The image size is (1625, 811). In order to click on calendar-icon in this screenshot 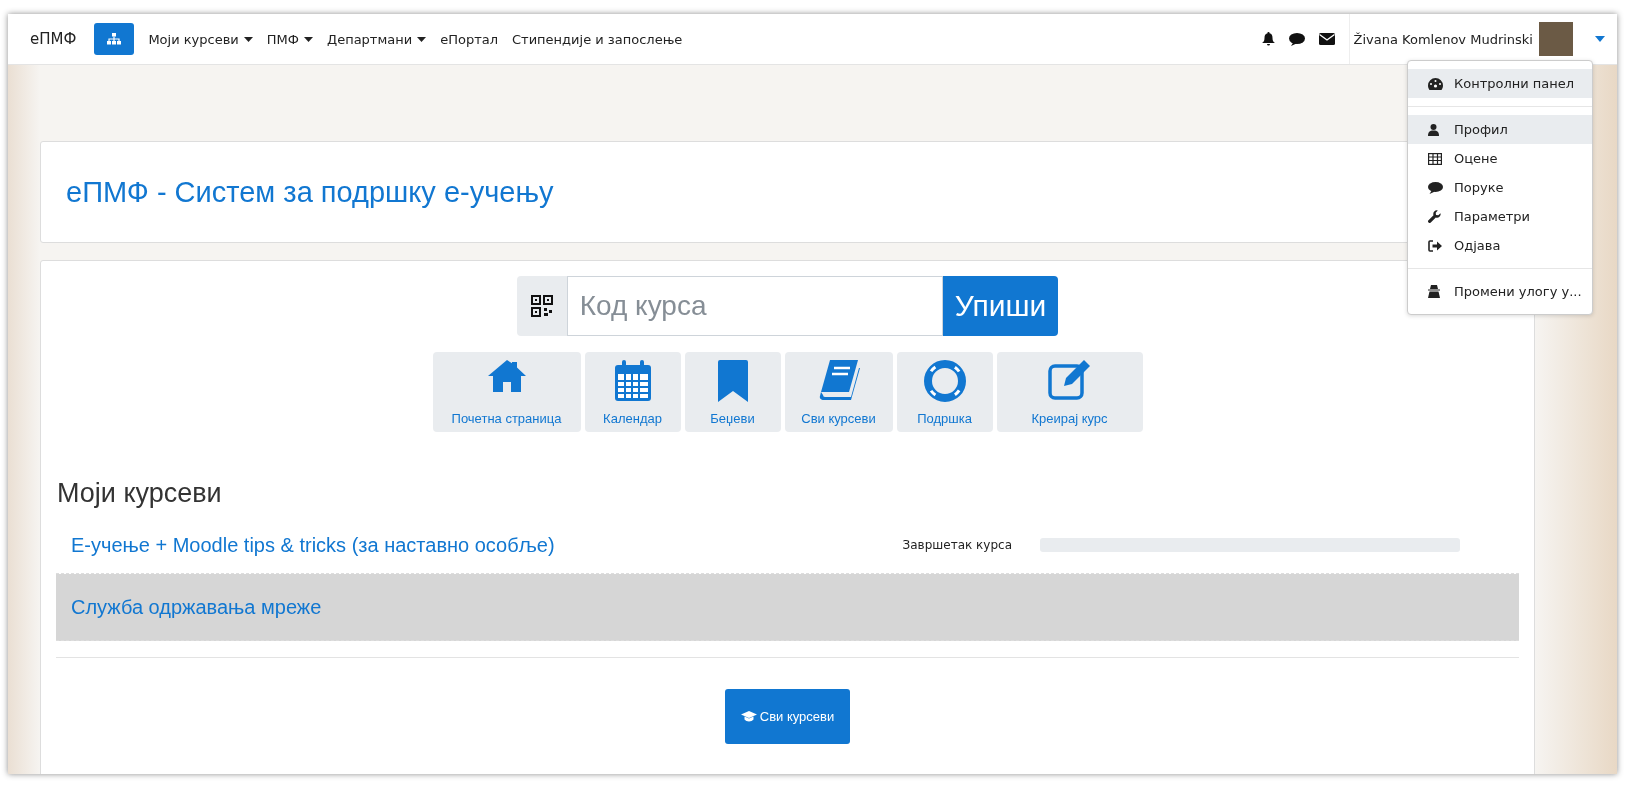, I will do `click(632, 381)`.